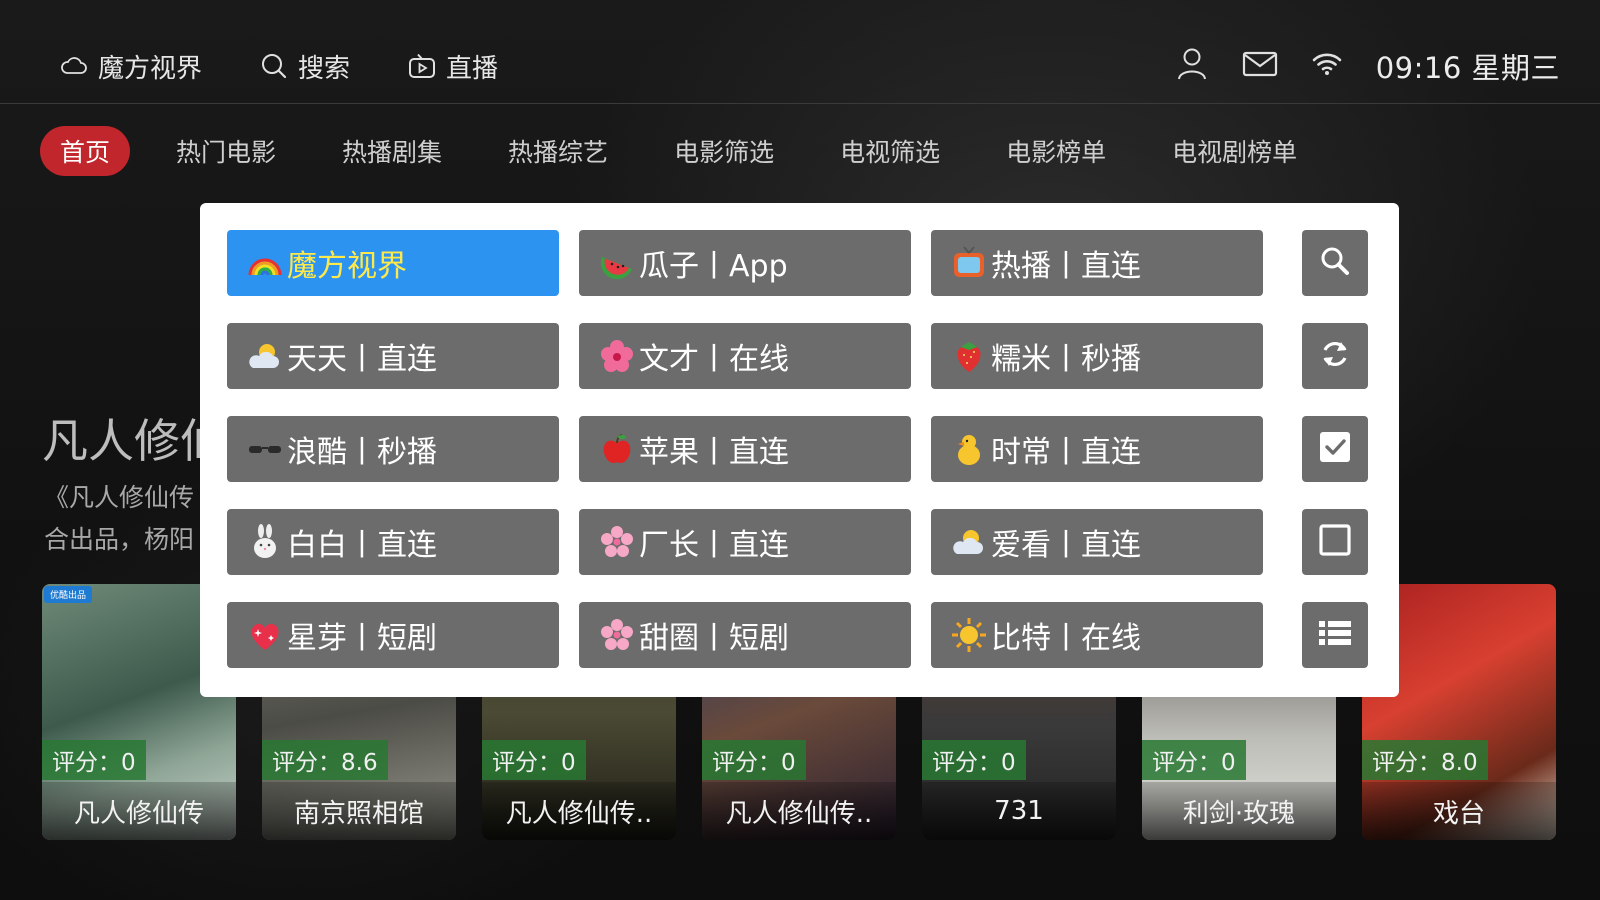 The width and height of the screenshot is (1600, 900). What do you see at coordinates (1019, 811) in the screenshot?
I see `poster-title: 731` at bounding box center [1019, 811].